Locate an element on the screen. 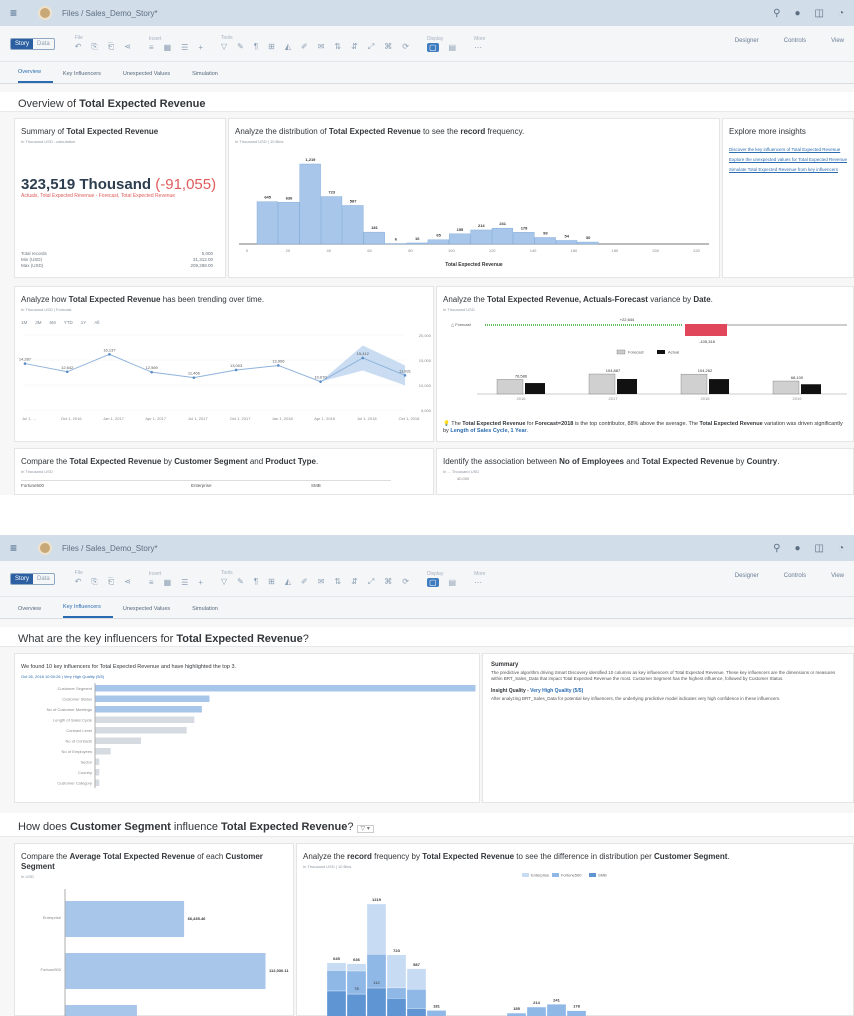 The width and height of the screenshot is (854, 1016). ki-category-label: Contract Level is located at coordinates (79, 730).